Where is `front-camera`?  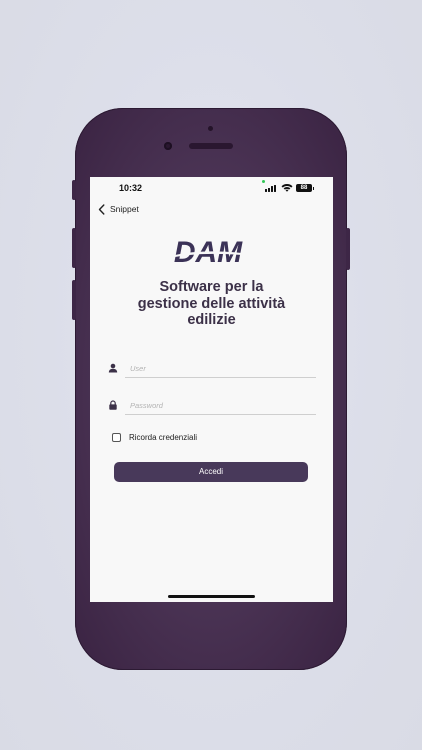
front-camera is located at coordinates (168, 146).